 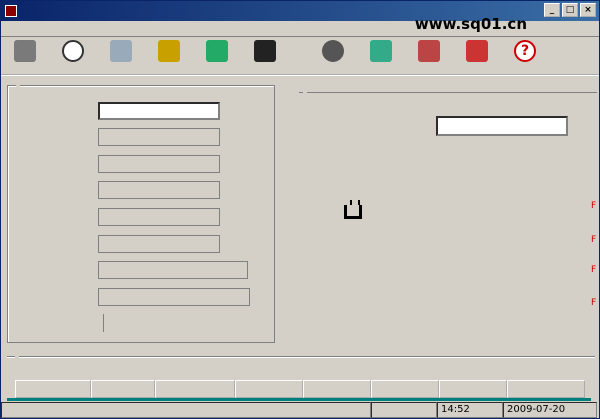 I want to click on shift-button, so click(x=73, y=57).